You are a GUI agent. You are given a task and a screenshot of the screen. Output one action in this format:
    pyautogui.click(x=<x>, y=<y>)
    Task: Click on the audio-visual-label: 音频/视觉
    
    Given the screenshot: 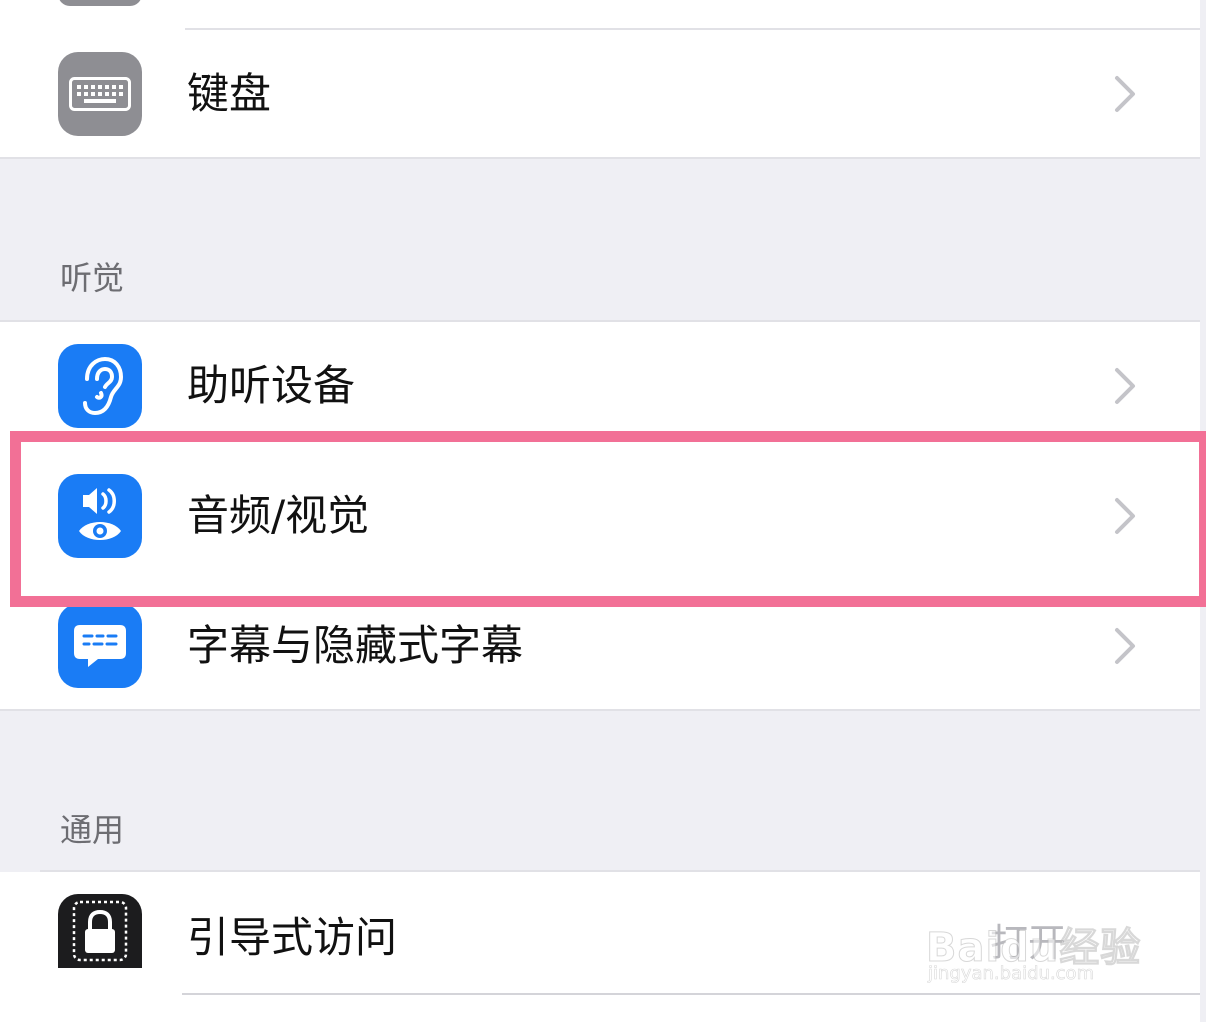 What is the action you would take?
    pyautogui.click(x=278, y=515)
    